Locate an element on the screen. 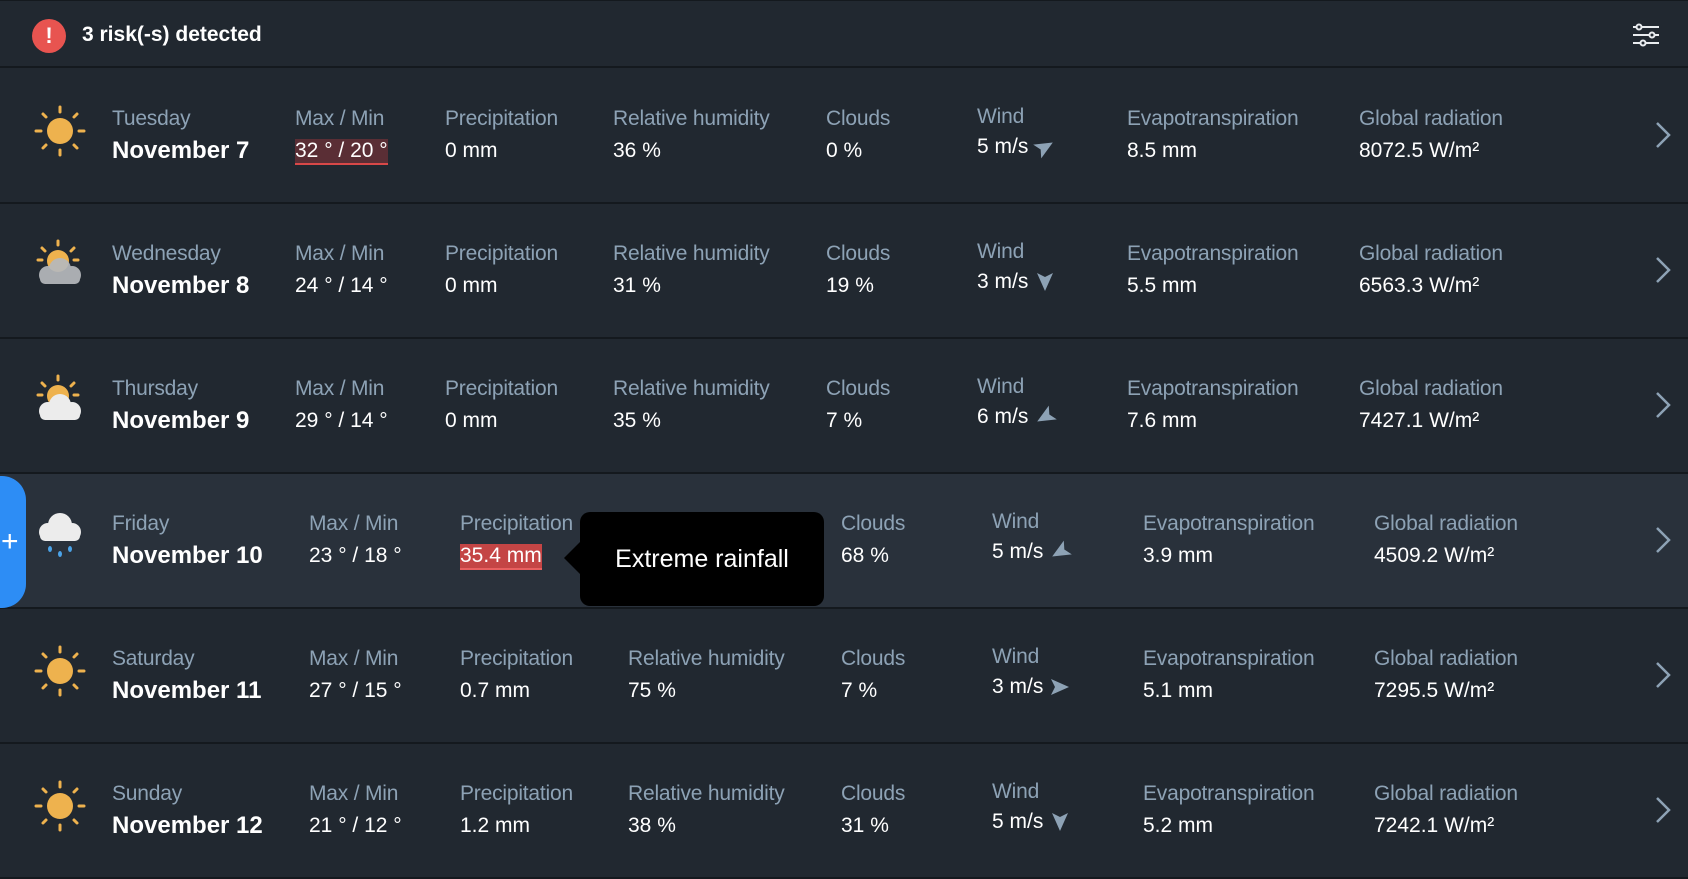 Image resolution: width=1688 pixels, height=879 pixels. date: November 7 is located at coordinates (181, 150).